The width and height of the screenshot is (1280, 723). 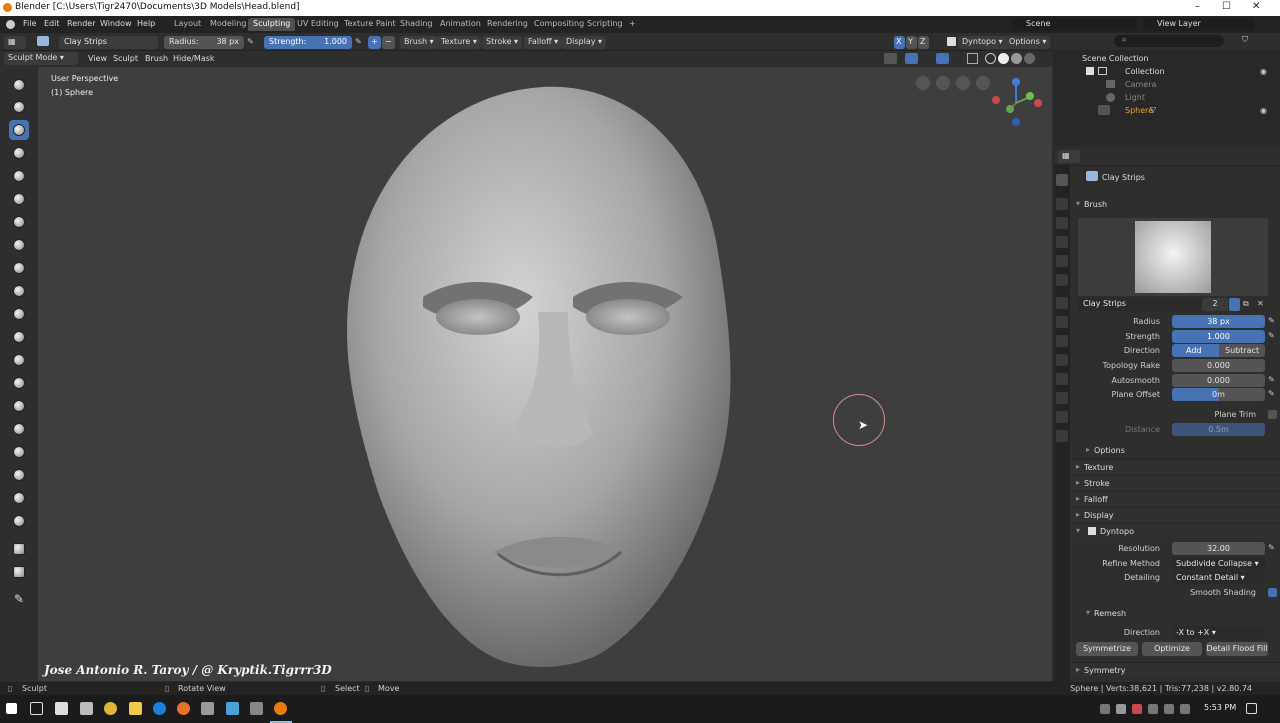 I want to click on dyntopo-menu: Dyntopo, so click(x=982, y=42).